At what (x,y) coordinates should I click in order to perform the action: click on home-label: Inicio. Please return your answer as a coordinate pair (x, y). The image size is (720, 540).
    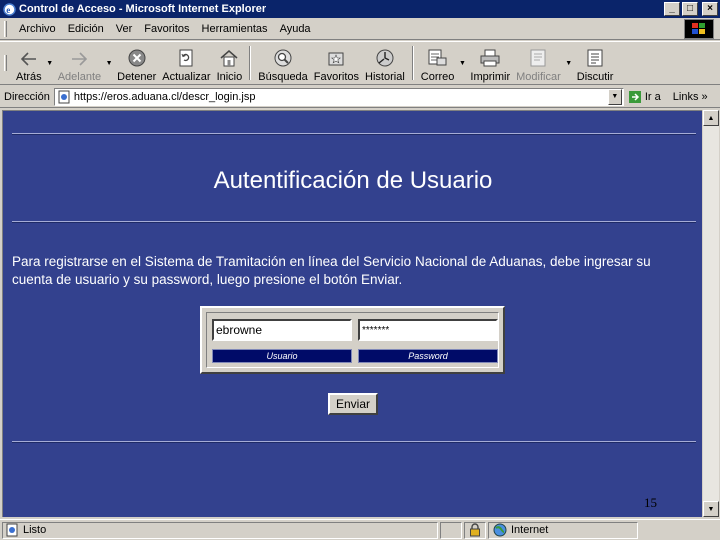
    Looking at the image, I should click on (229, 77).